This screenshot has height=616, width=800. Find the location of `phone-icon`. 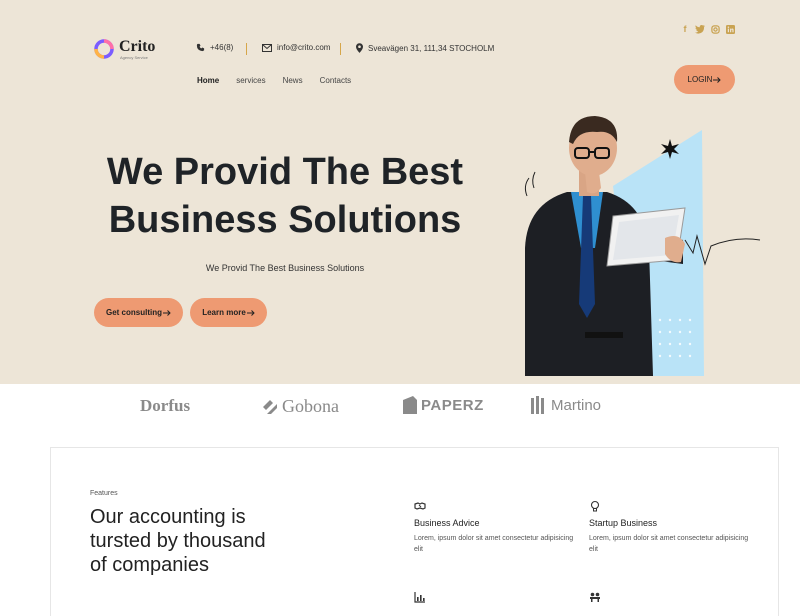

phone-icon is located at coordinates (200, 47).